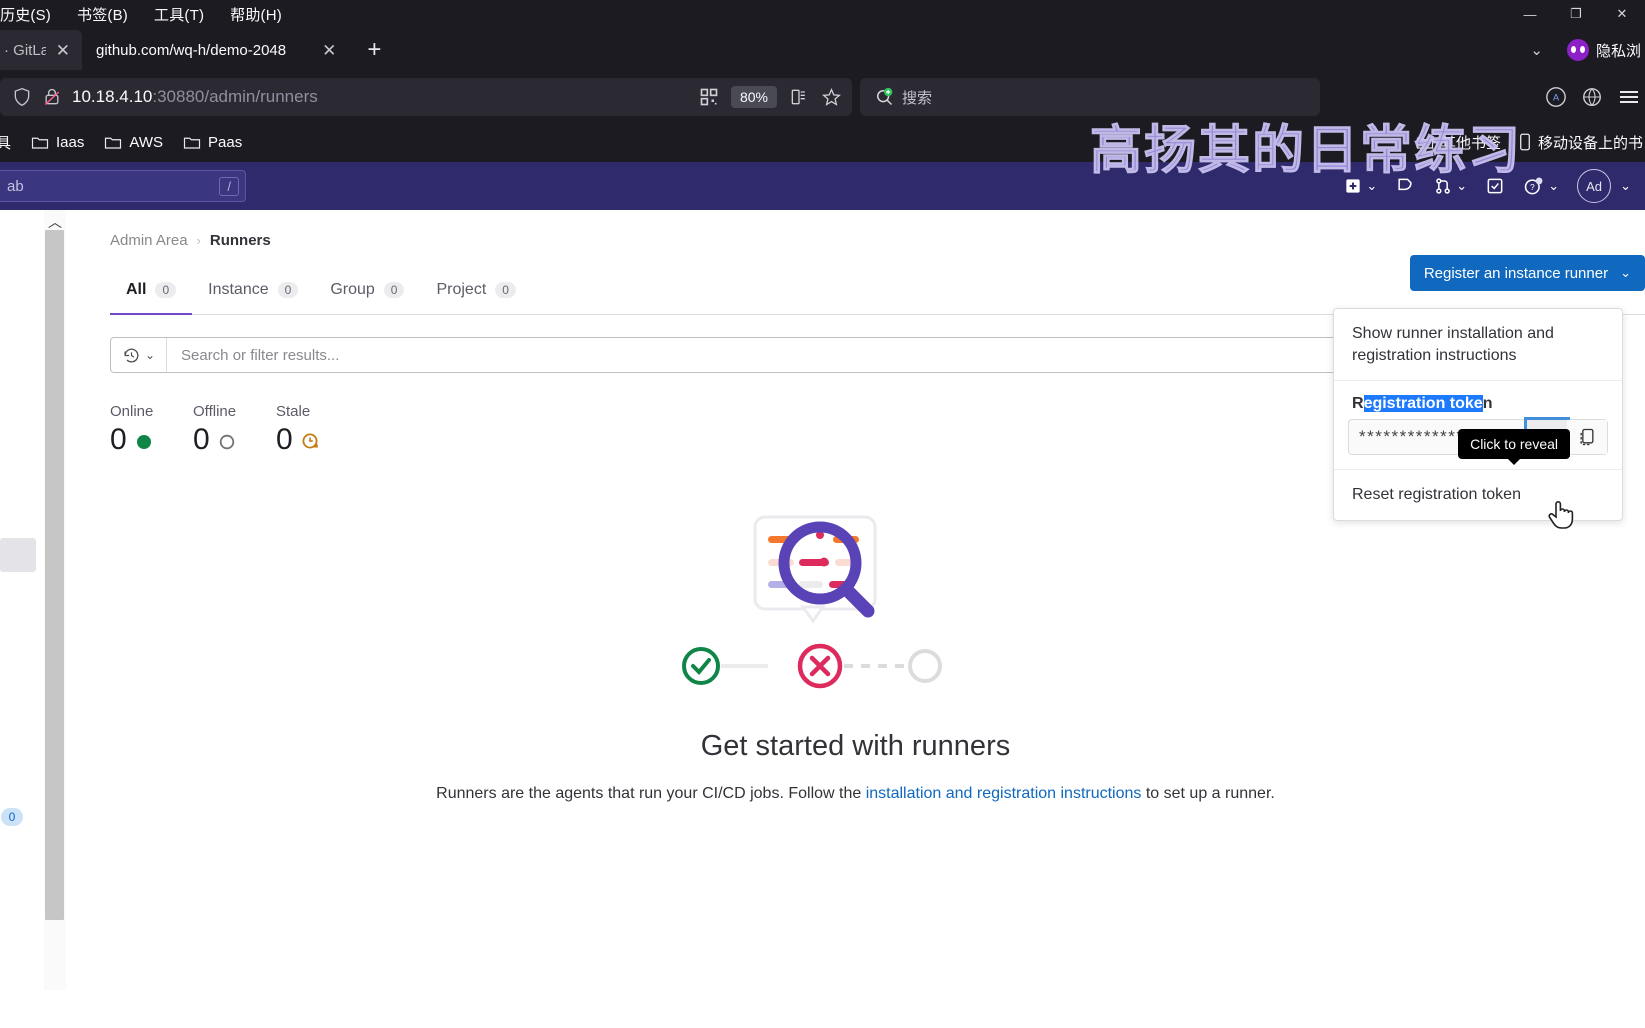 This screenshot has height=1028, width=1645. What do you see at coordinates (149, 240) in the screenshot?
I see `breadcrumb-admin-area: Admin Area` at bounding box center [149, 240].